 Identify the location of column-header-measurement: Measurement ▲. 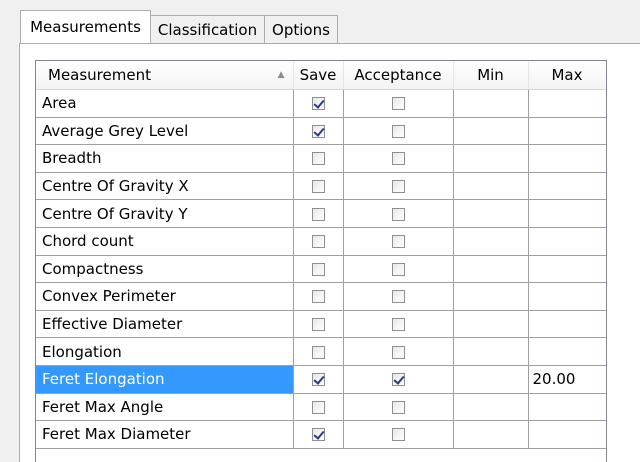
(165, 75).